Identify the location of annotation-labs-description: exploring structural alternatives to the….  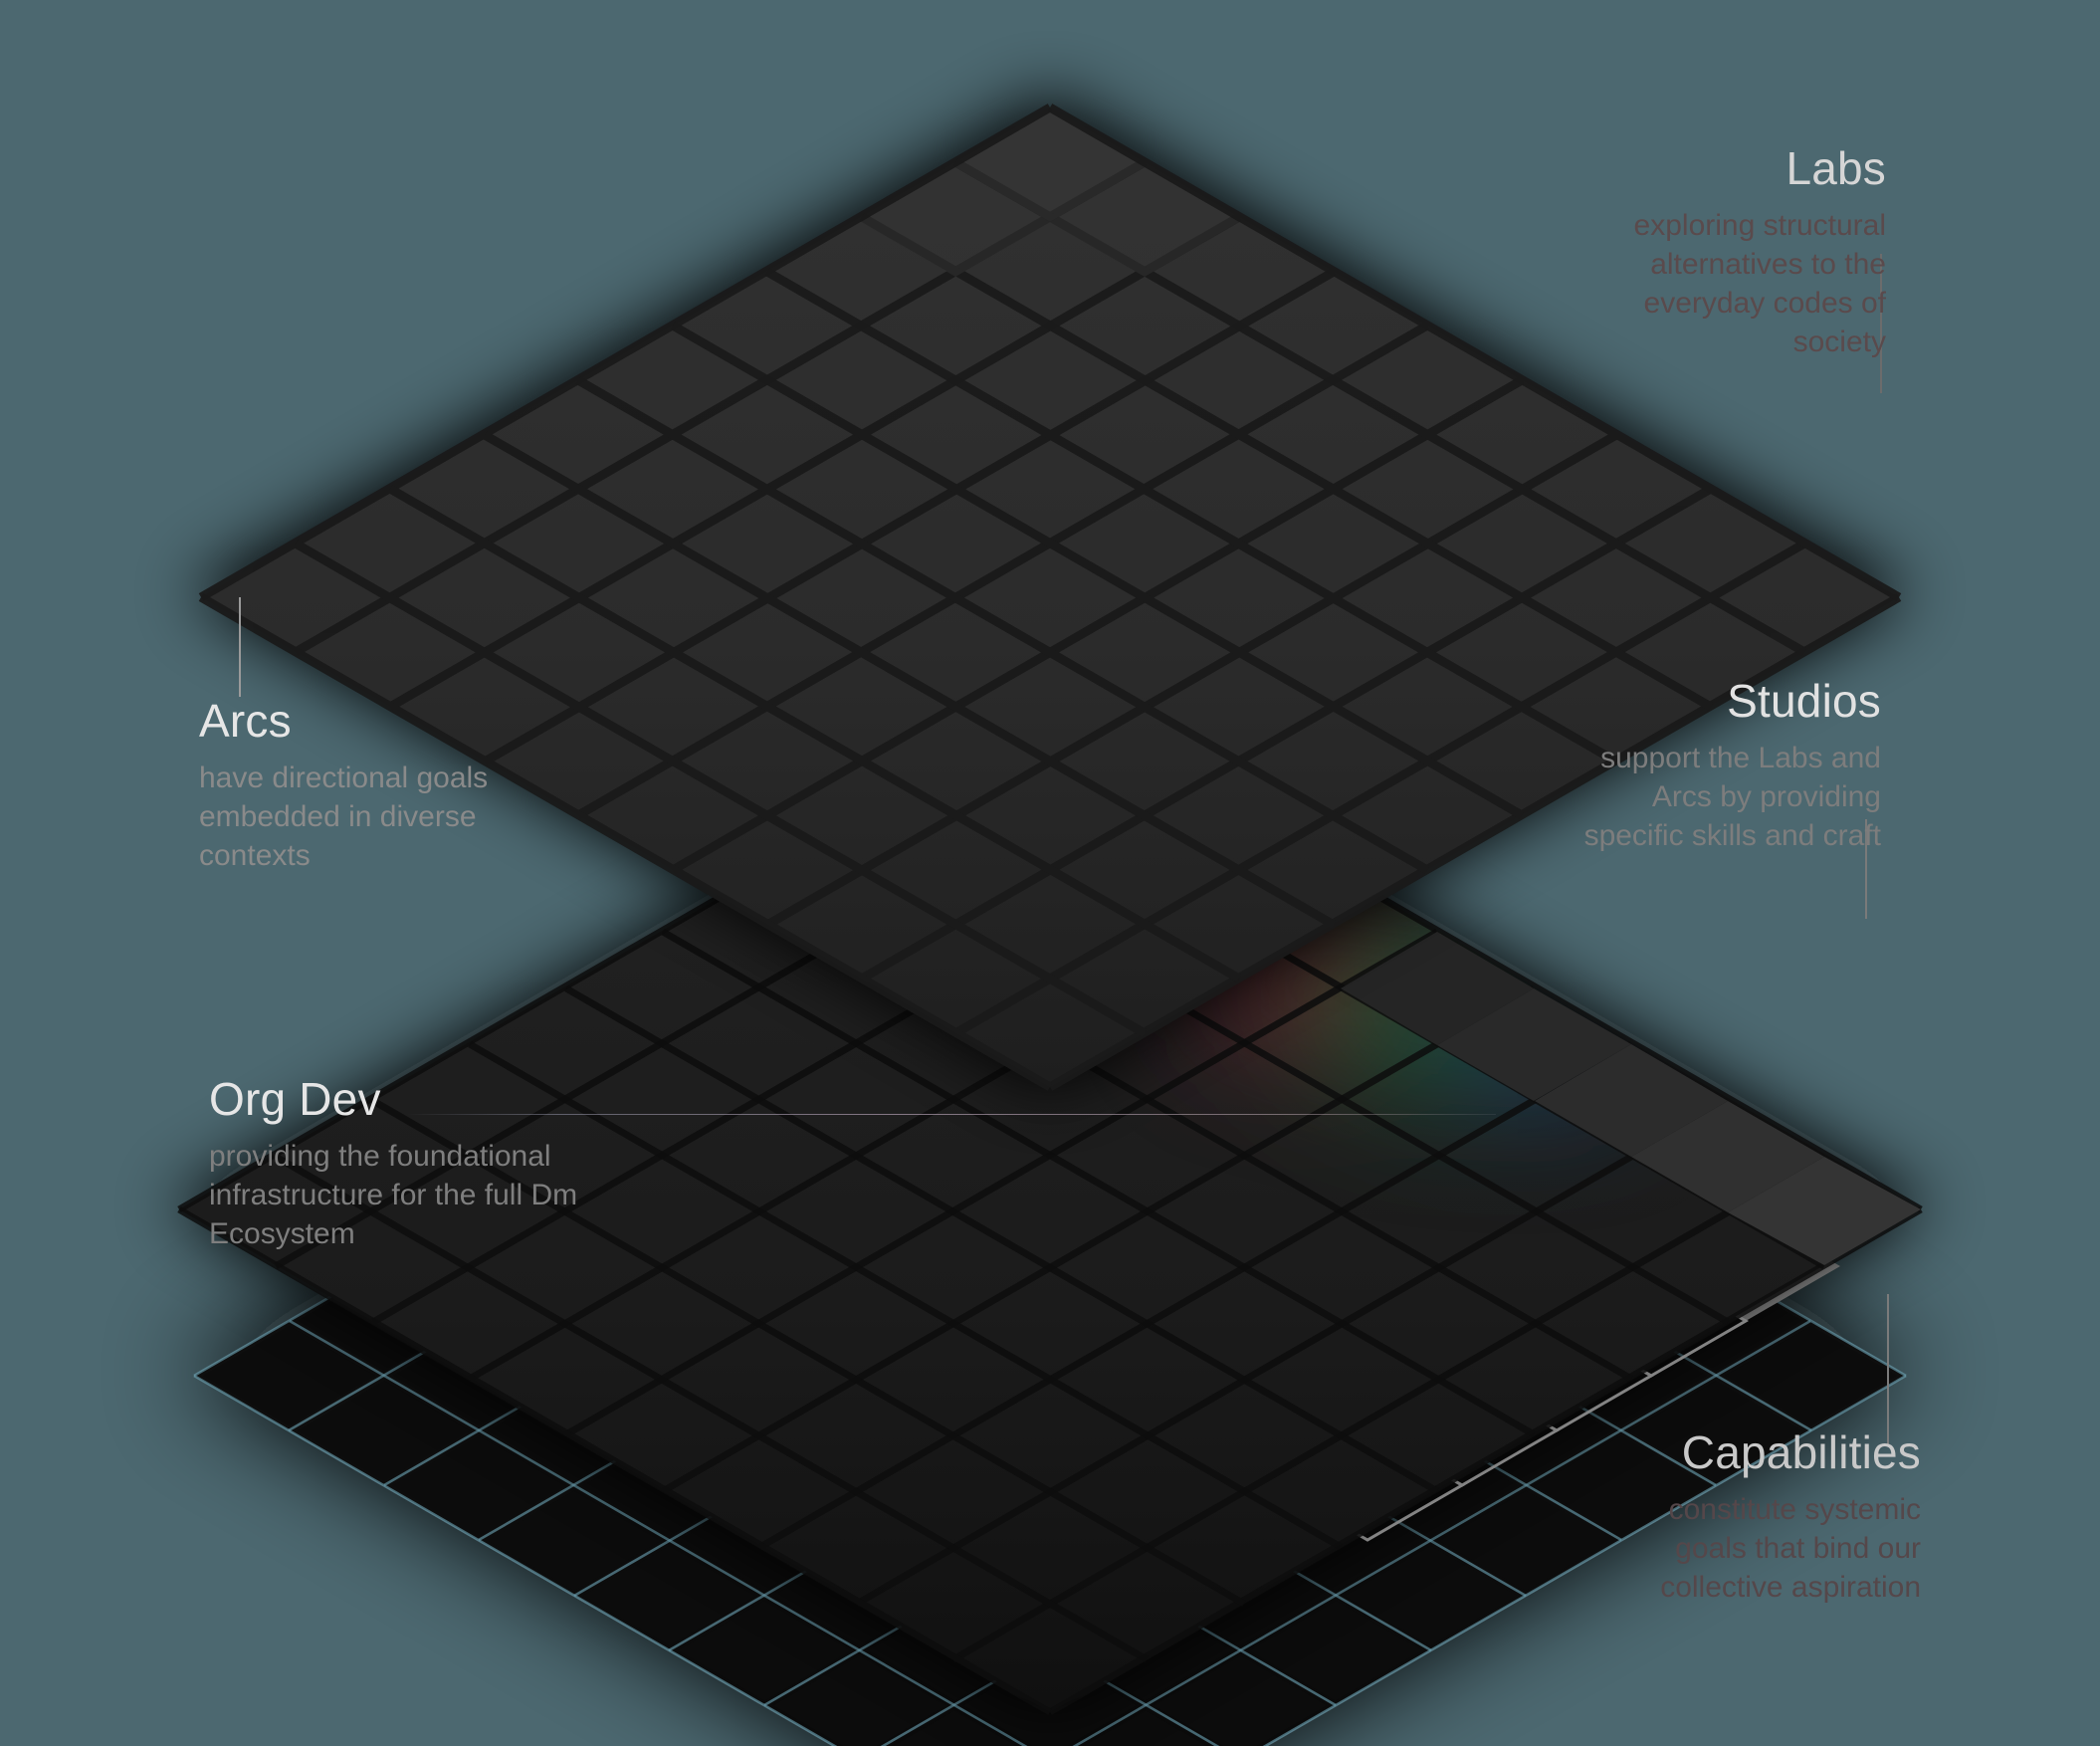
(1759, 284).